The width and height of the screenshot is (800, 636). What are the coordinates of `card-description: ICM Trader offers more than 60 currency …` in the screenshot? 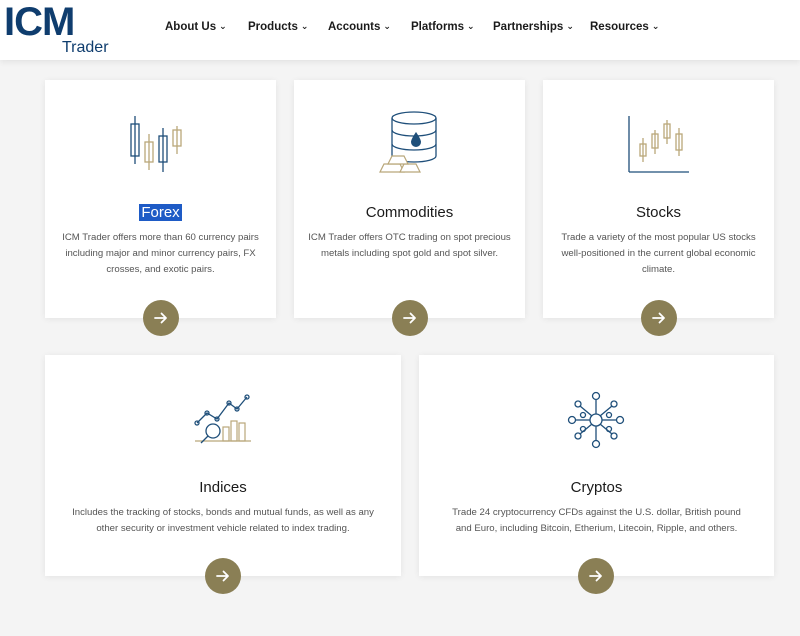 It's located at (160, 253).